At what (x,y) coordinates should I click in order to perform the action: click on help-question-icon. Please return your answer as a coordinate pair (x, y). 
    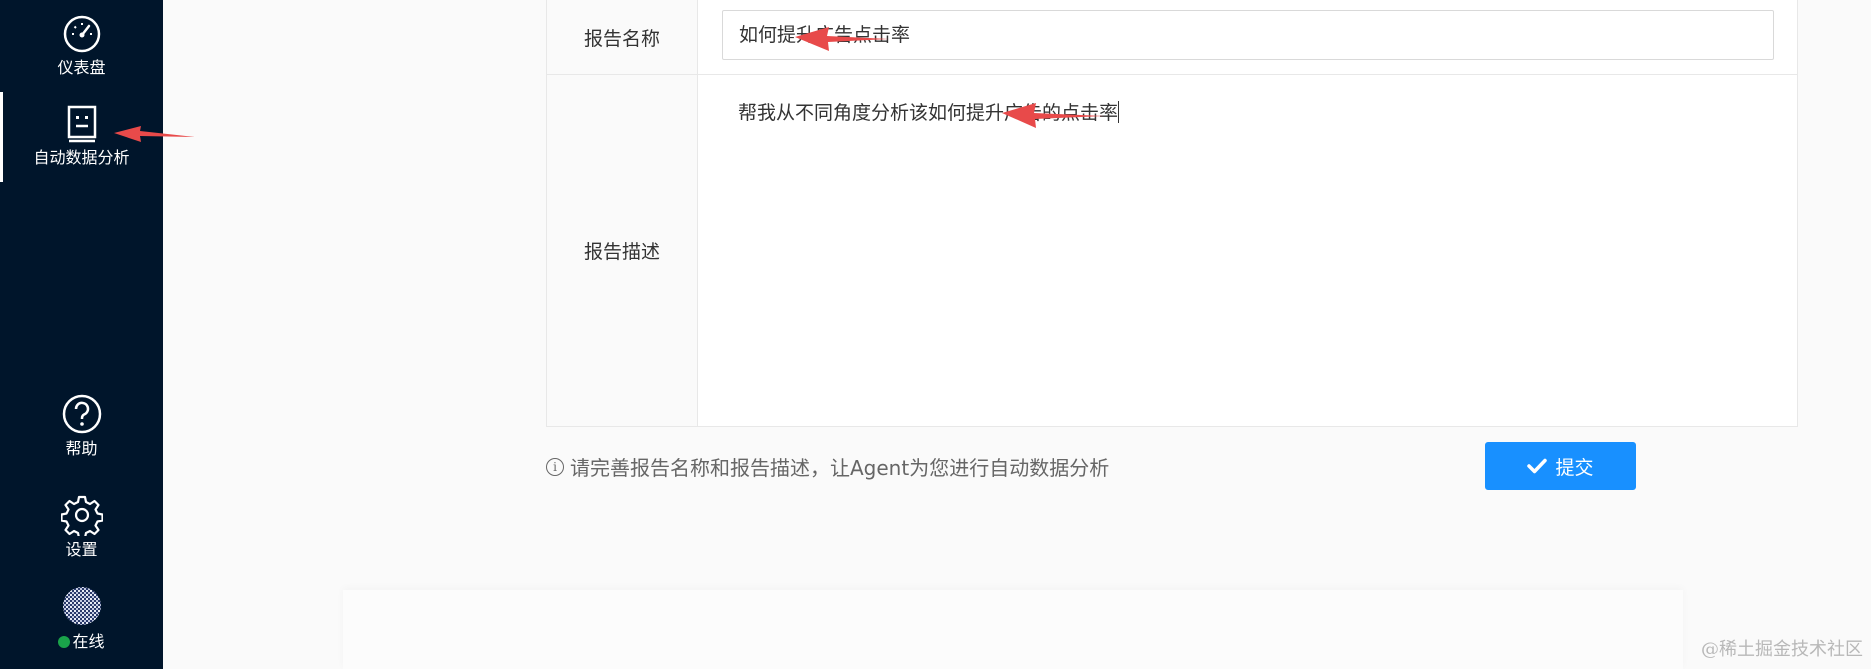
    Looking at the image, I should click on (81, 414).